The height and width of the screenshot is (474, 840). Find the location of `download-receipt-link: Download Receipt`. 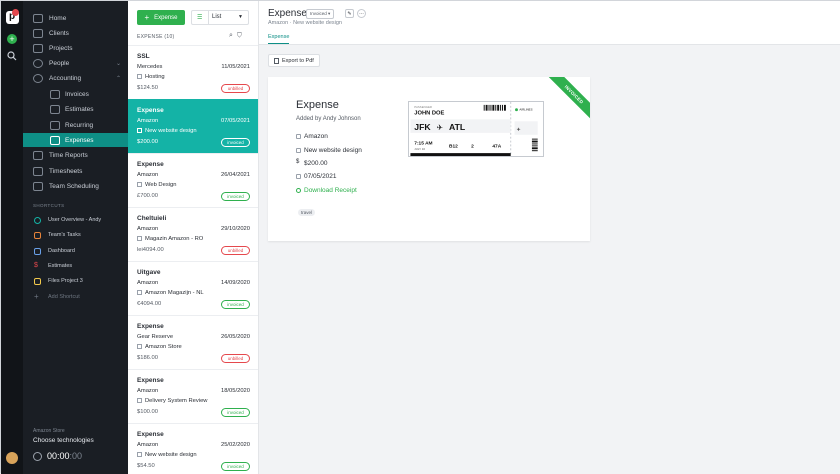

download-receipt-link: Download Receipt is located at coordinates (326, 190).